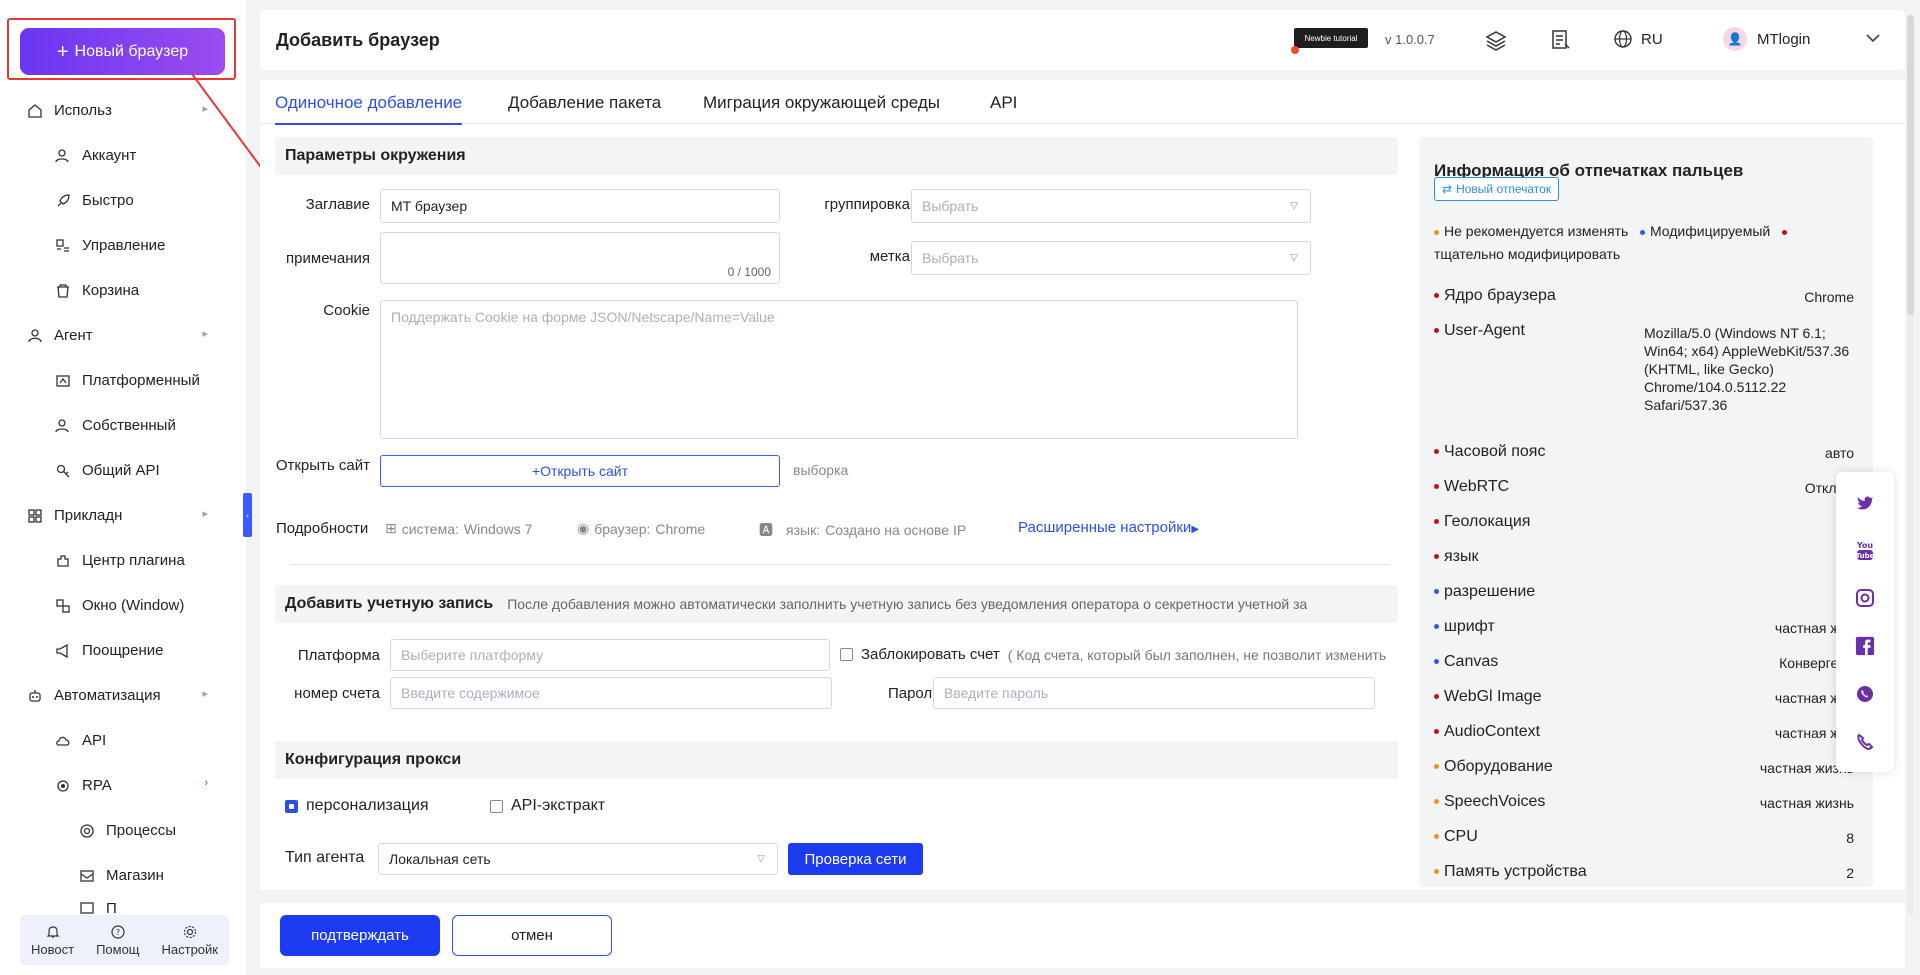 Image resolution: width=1920 pixels, height=975 pixels. Describe the element at coordinates (1436, 232) in the screenshot. I see `legend-dot-orange` at that location.